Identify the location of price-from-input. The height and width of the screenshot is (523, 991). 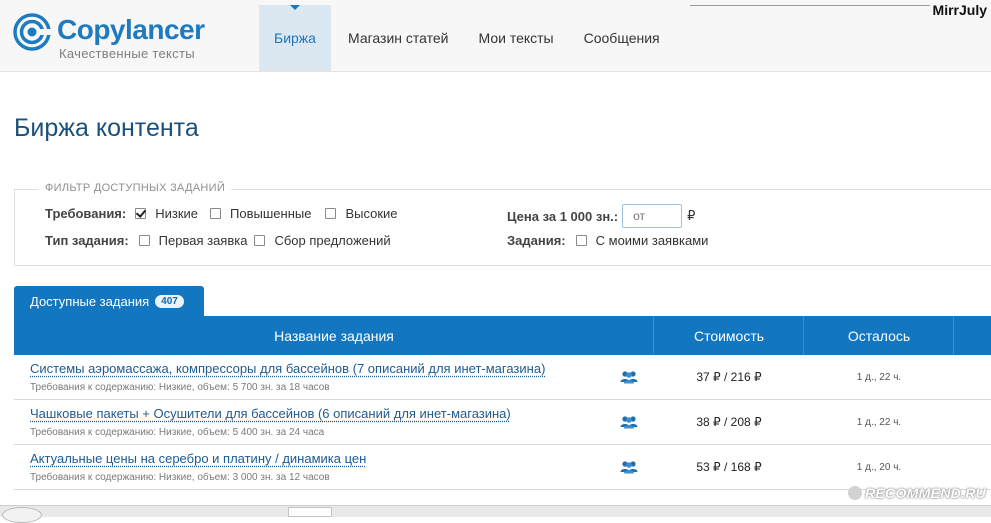
(652, 216).